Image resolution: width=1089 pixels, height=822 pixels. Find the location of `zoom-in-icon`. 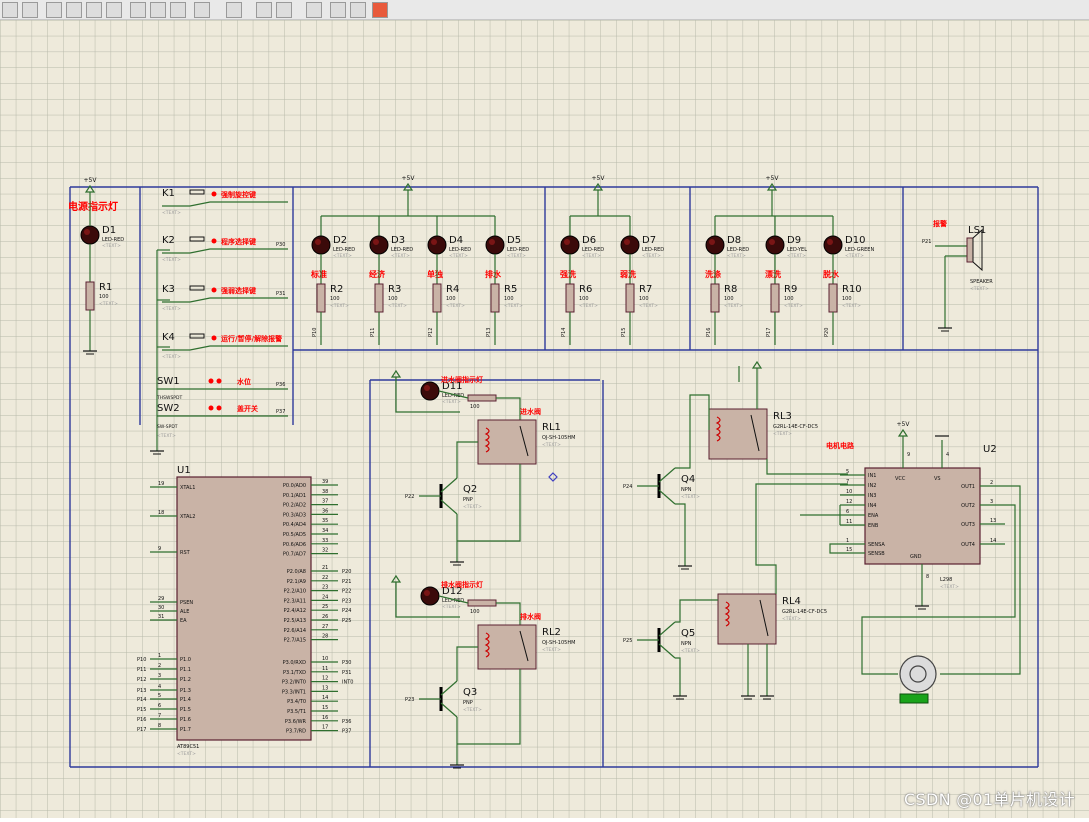

zoom-in-icon is located at coordinates (30, 10).